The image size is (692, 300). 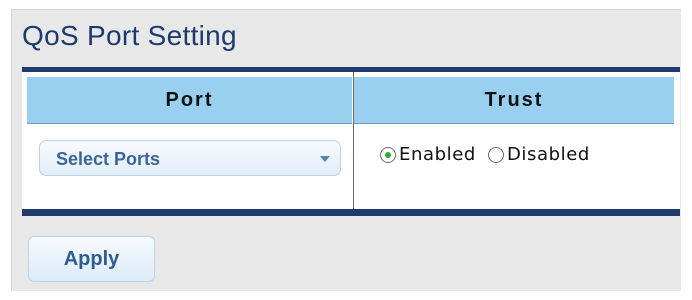 I want to click on select-ports-dropdown: Select Ports, so click(x=190, y=158).